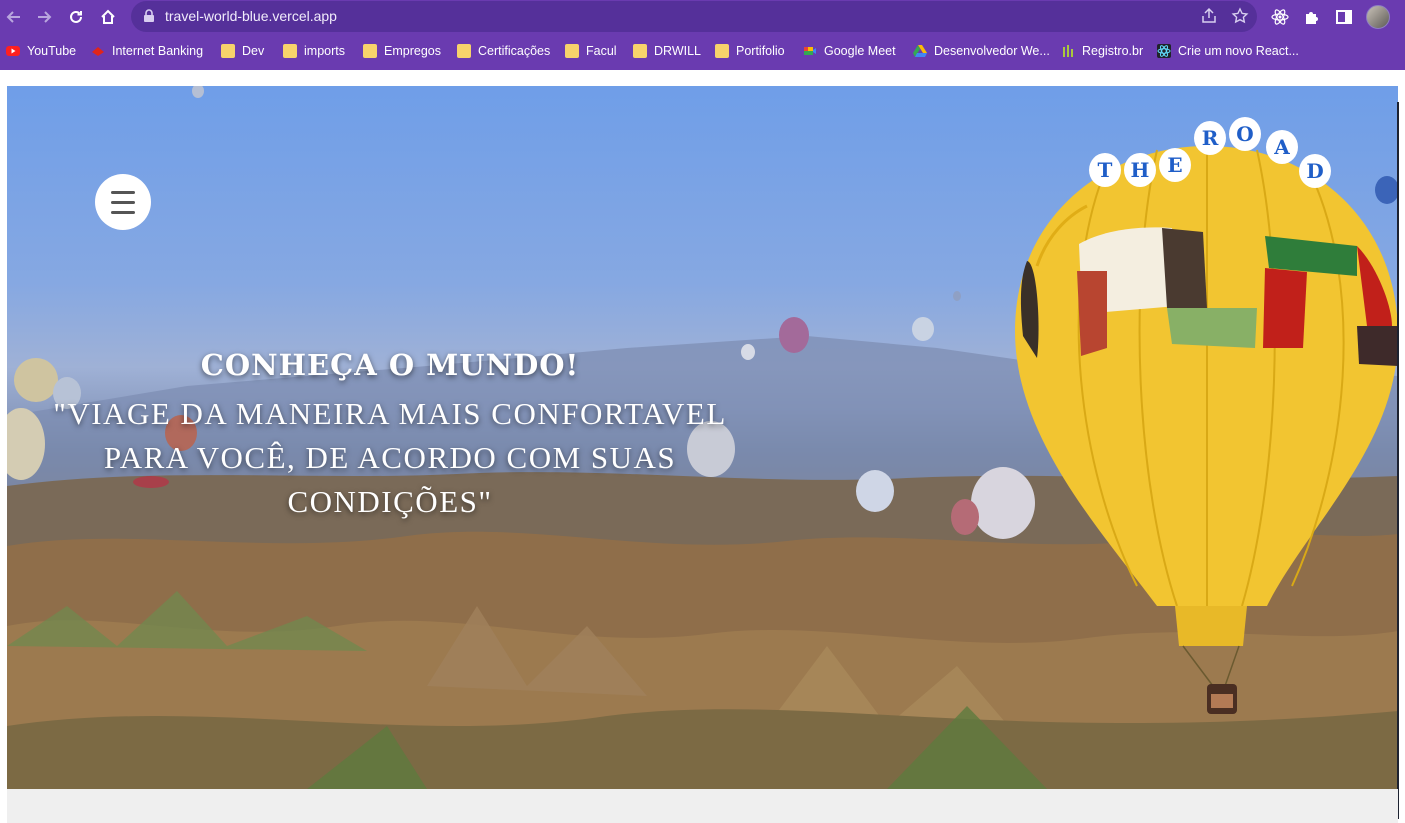 This screenshot has width=1405, height=823. I want to click on bookmark-folder-drwill: DRWILL, so click(667, 51).